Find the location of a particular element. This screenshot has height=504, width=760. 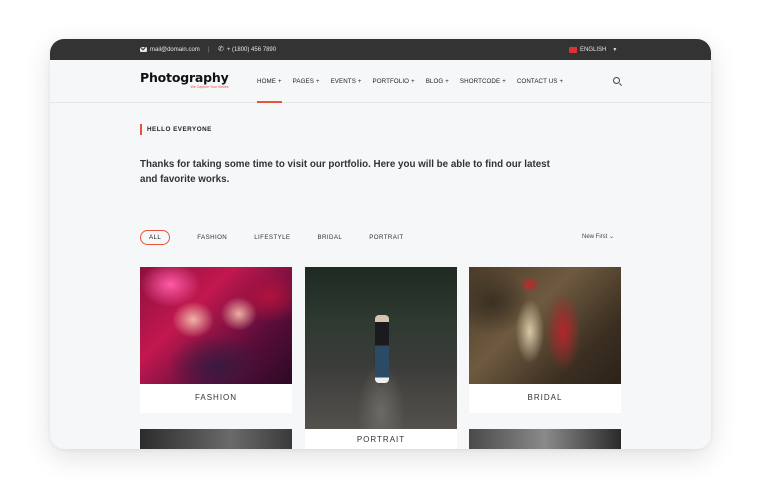

email-text: mail@domain.com is located at coordinates (175, 49).